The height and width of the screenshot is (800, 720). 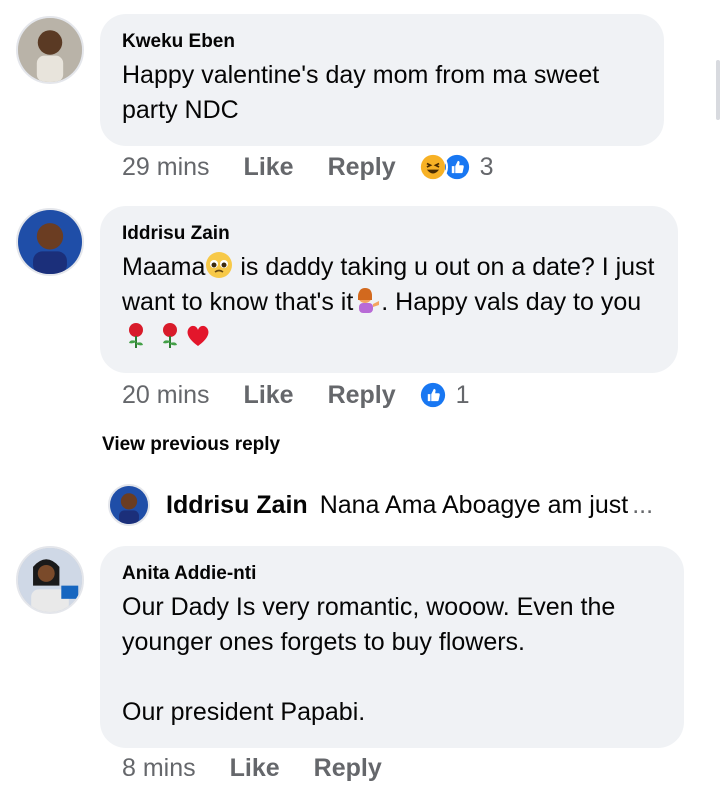 I want to click on reaction-count: 1, so click(x=462, y=394).